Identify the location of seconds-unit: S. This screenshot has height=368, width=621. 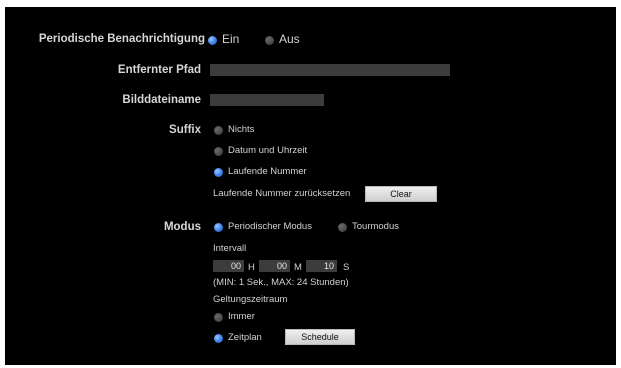
(346, 267).